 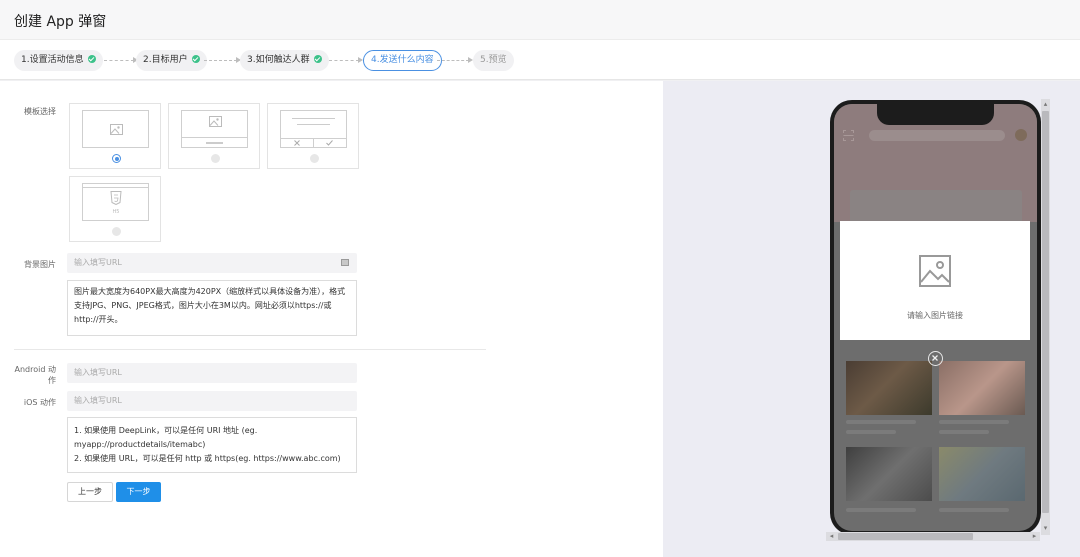 What do you see at coordinates (52, 60) in the screenshot?
I see `step-1-label: 1.设置活动信息` at bounding box center [52, 60].